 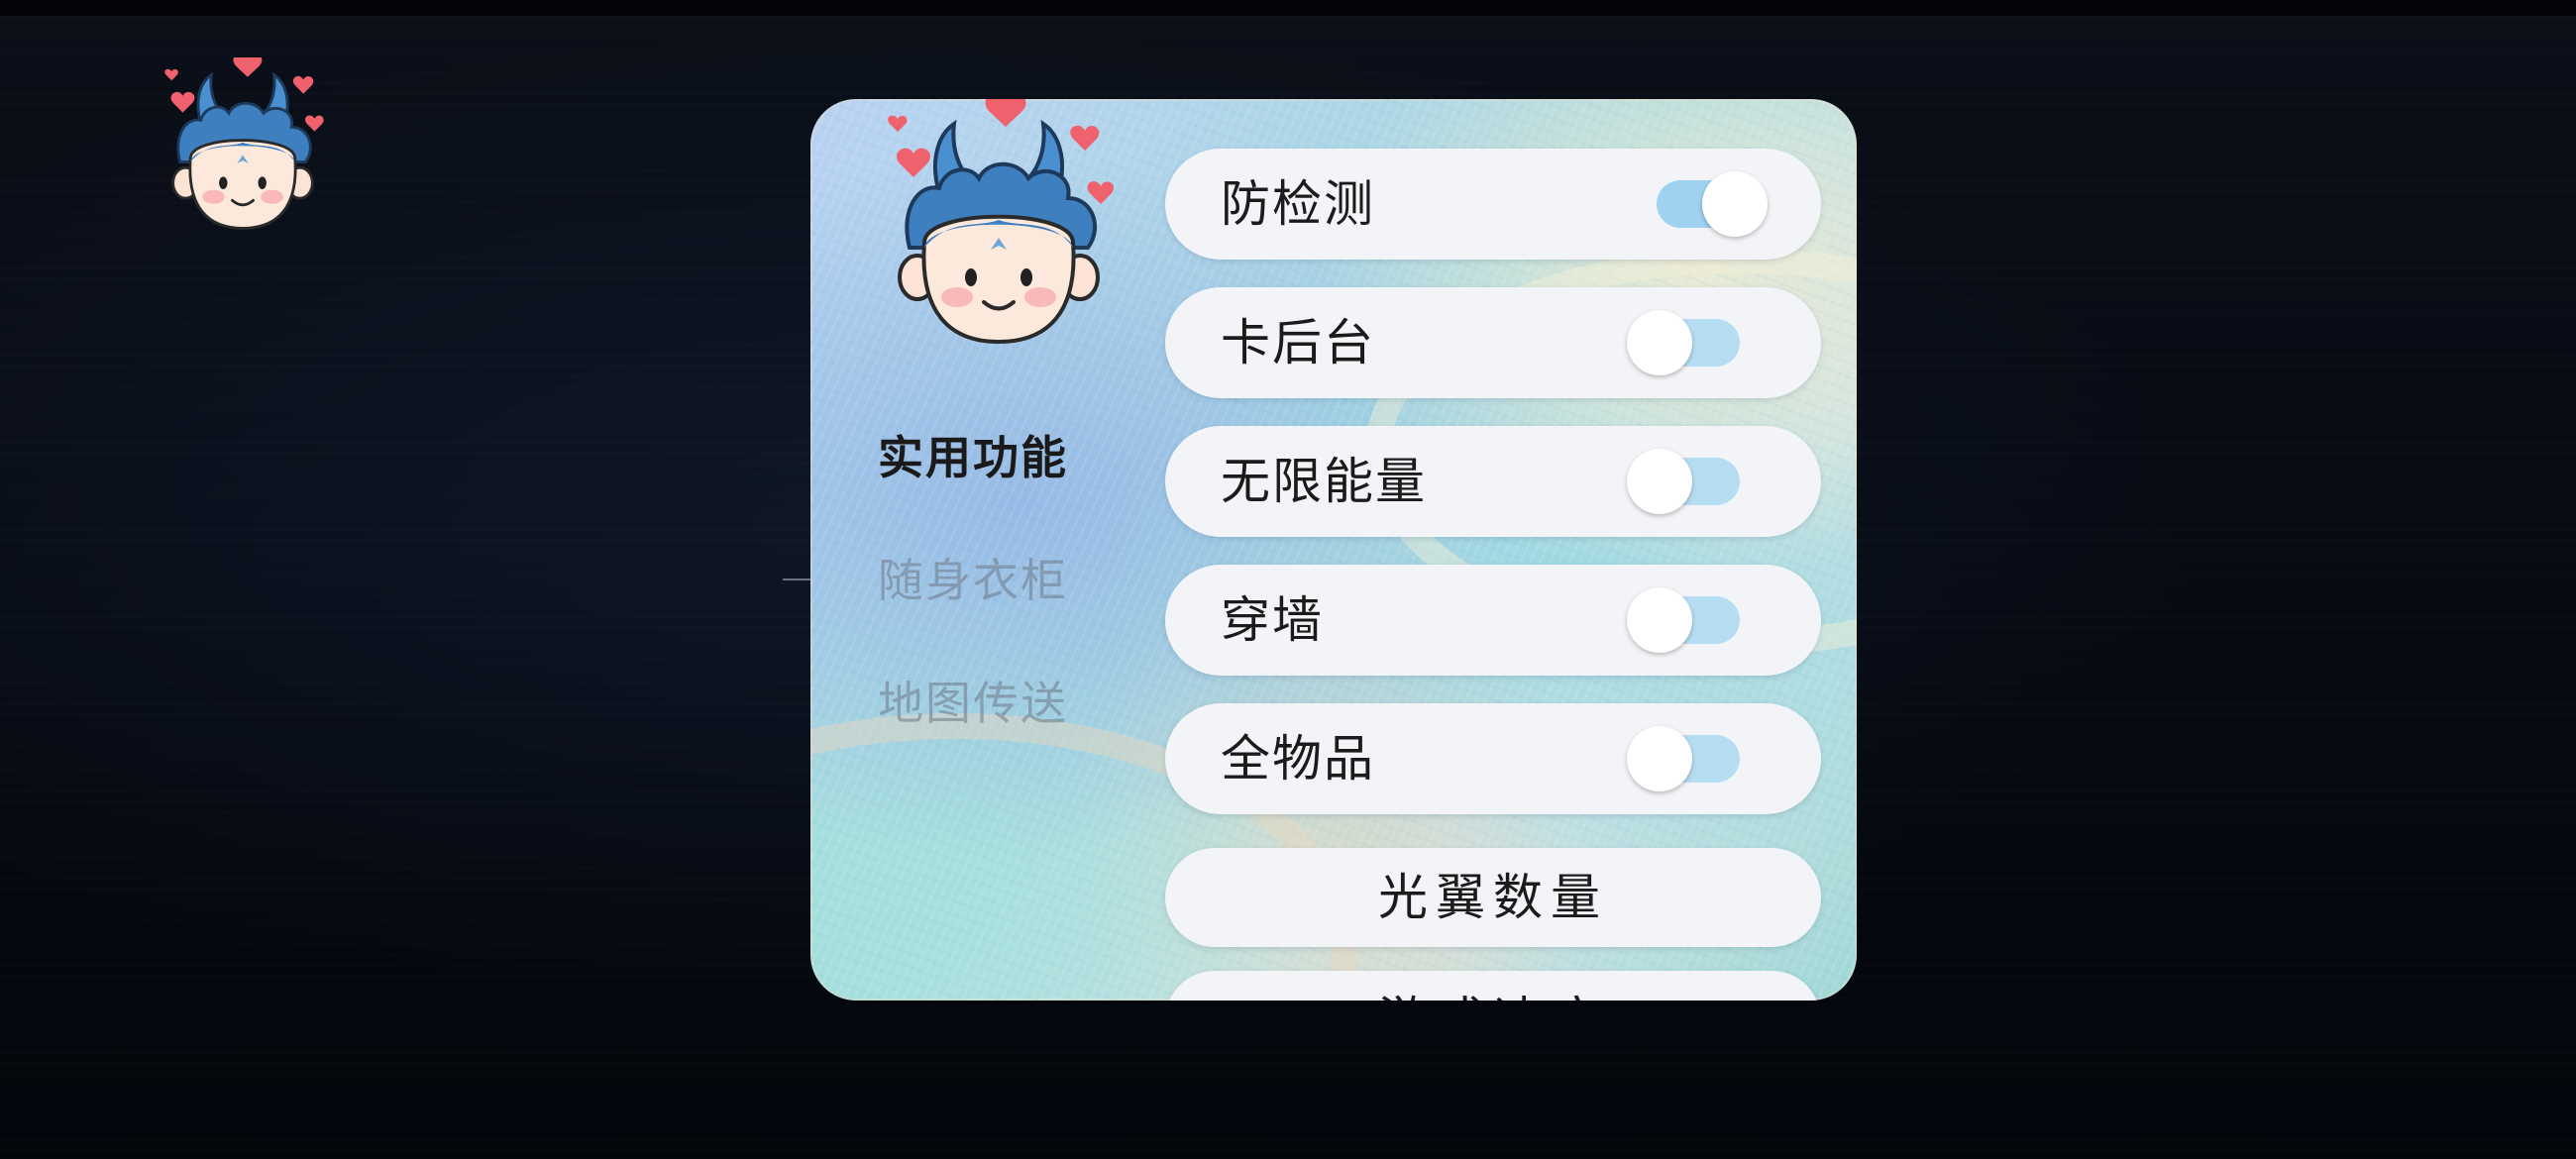 I want to click on wing-count-label: 光翼数量, so click(x=1493, y=898).